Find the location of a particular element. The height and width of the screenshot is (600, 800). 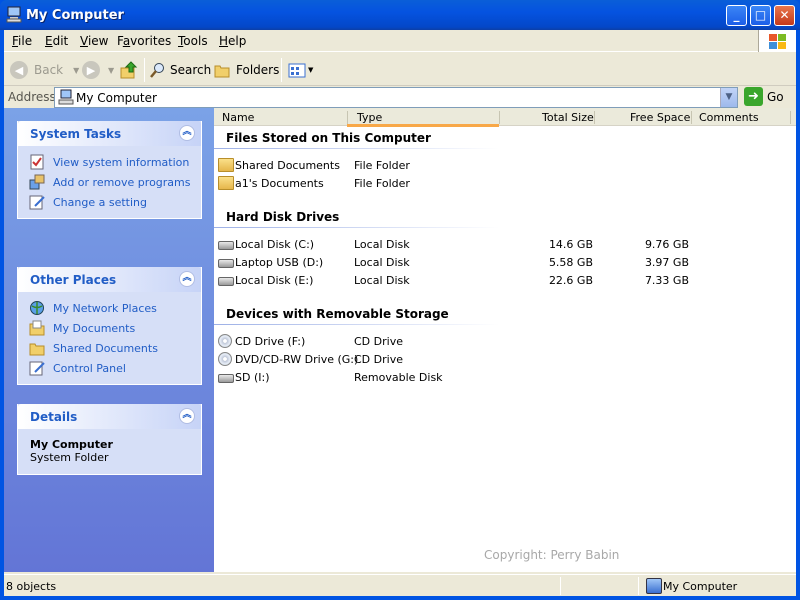

menu-edit: Edit is located at coordinates (56, 41).